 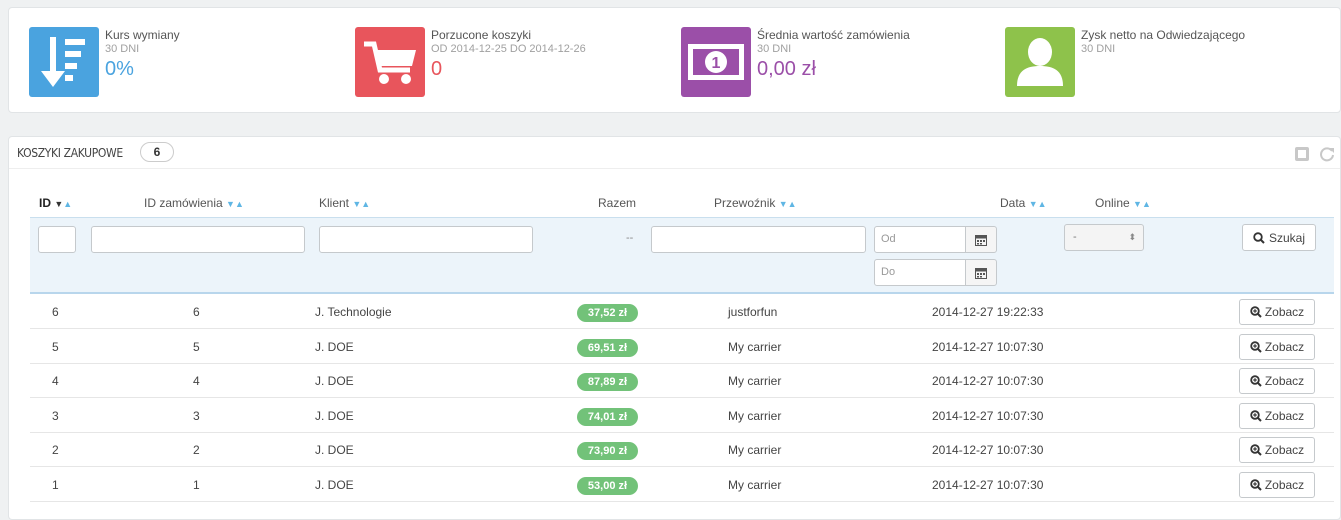 What do you see at coordinates (196, 312) in the screenshot?
I see `cell-order-id: 6` at bounding box center [196, 312].